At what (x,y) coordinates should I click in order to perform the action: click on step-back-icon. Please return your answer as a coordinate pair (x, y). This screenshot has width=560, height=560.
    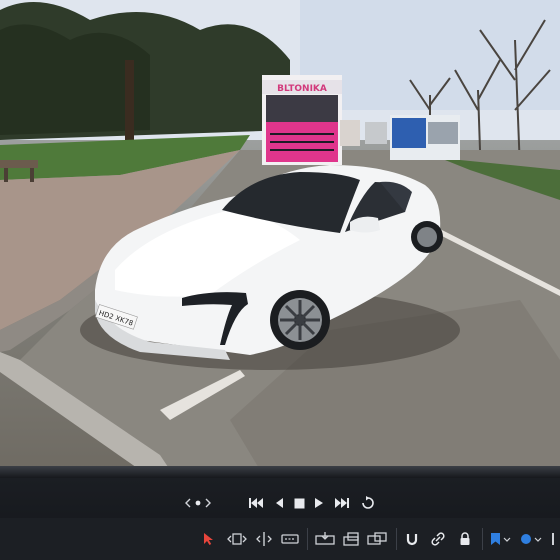
    Looking at the image, I should click on (279, 503).